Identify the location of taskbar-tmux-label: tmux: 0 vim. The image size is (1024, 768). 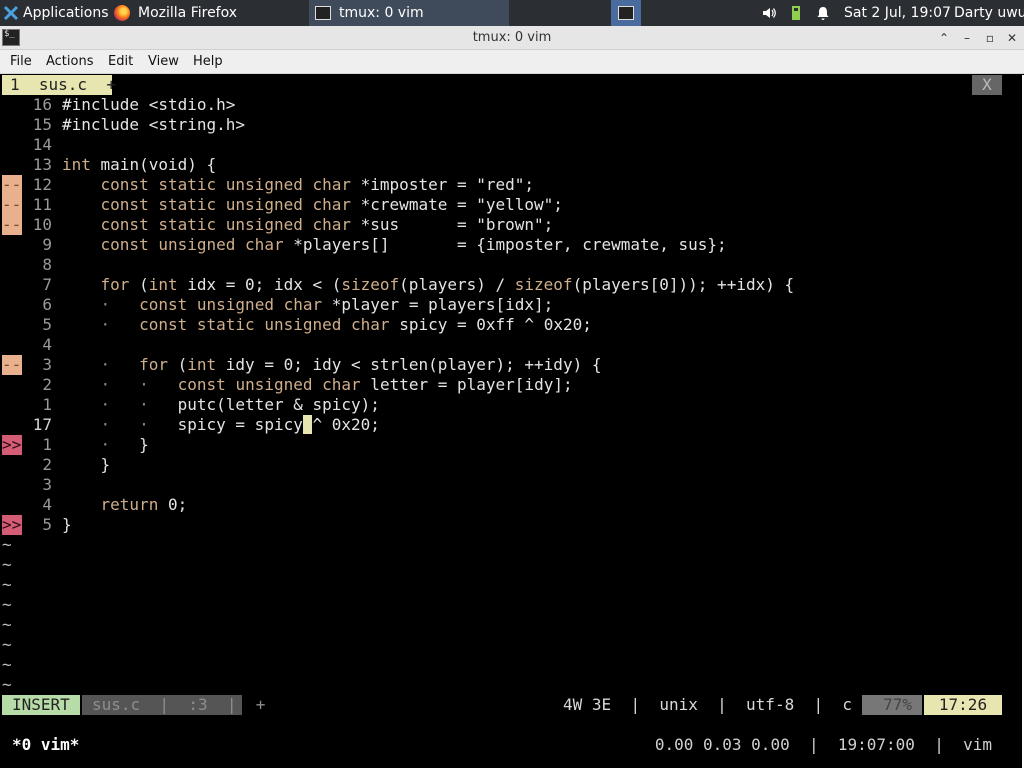
(381, 13).